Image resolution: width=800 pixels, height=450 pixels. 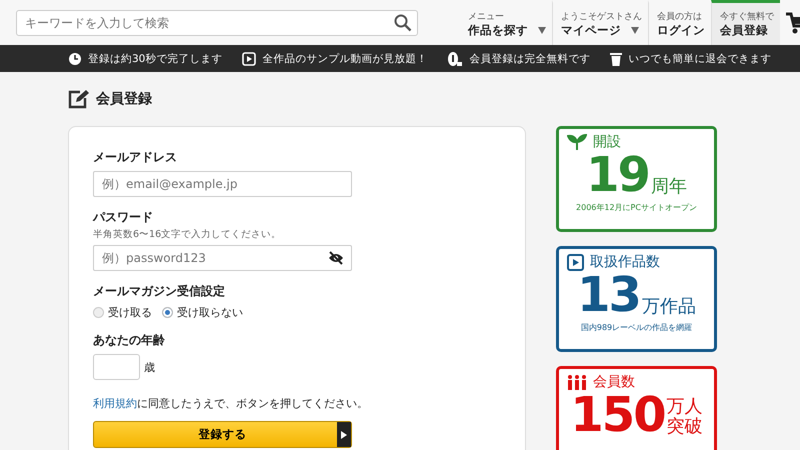 What do you see at coordinates (455, 58) in the screenshot?
I see `coin-icon` at bounding box center [455, 58].